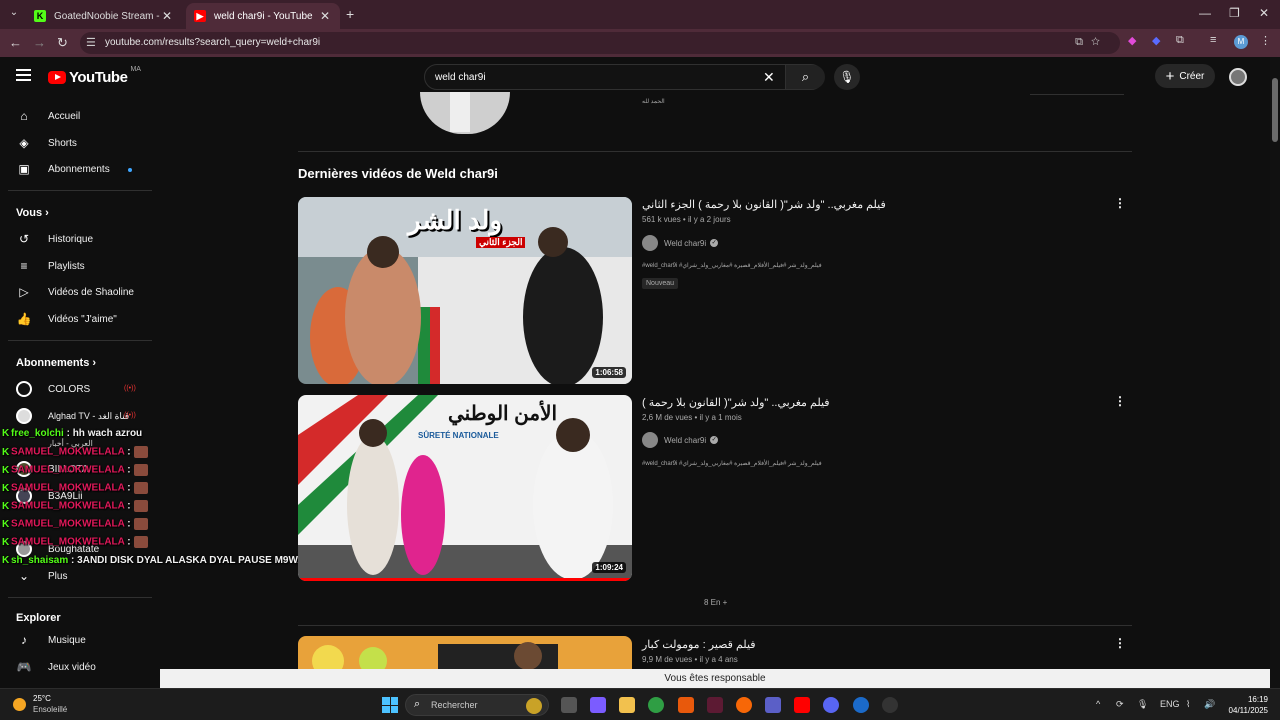 The image size is (1280, 720). Describe the element at coordinates (1205, 13) in the screenshot. I see `minimize-button: —` at that location.